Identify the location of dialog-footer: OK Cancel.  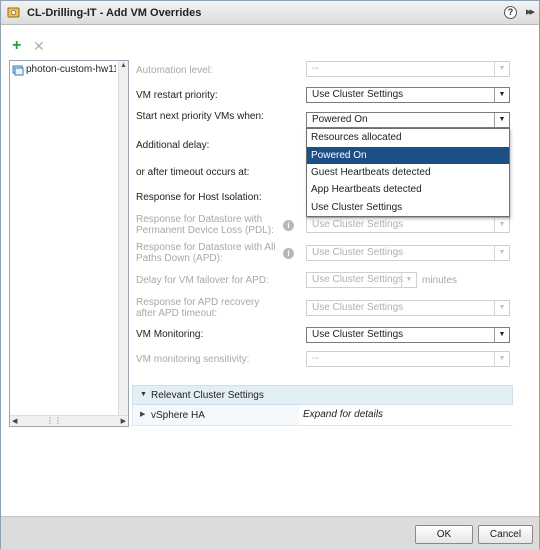
(270, 532).